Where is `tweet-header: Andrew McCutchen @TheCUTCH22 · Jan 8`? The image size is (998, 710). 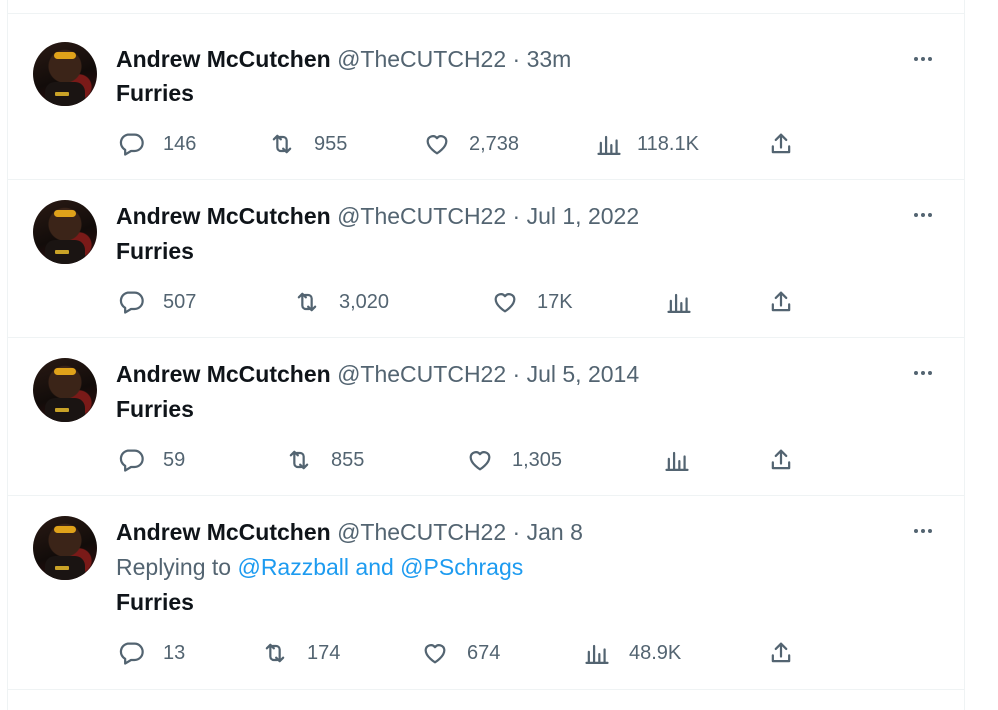
tweet-header: Andrew McCutchen @TheCUTCH22 · Jan 8 is located at coordinates (349, 532).